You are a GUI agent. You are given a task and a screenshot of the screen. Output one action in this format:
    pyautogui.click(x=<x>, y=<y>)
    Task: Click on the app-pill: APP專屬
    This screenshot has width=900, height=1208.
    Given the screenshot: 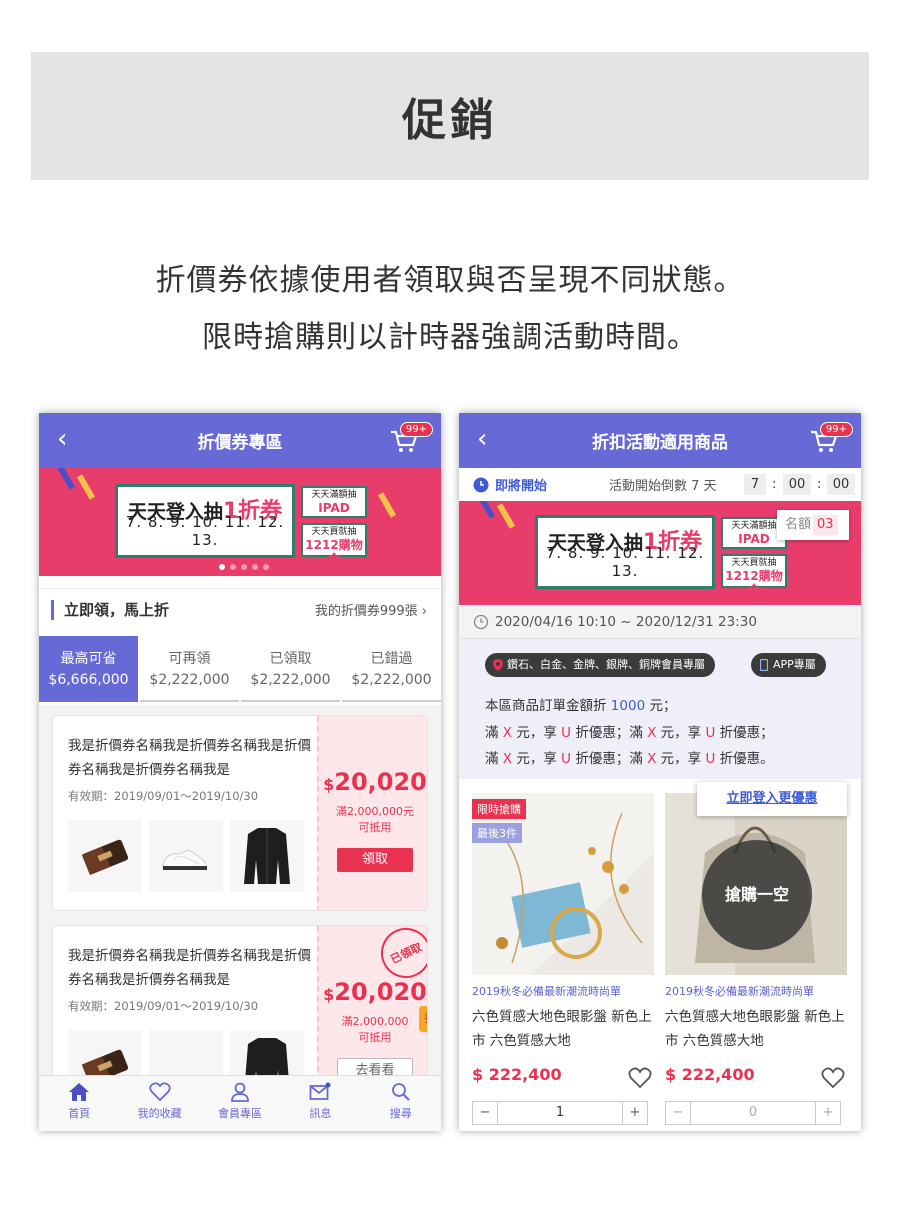 What is the action you would take?
    pyautogui.click(x=788, y=665)
    